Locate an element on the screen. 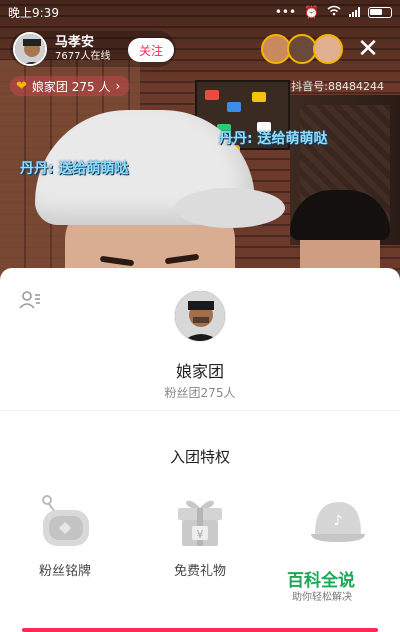  fan-club-label: 娘家团 275 人 is located at coordinates (71, 86).